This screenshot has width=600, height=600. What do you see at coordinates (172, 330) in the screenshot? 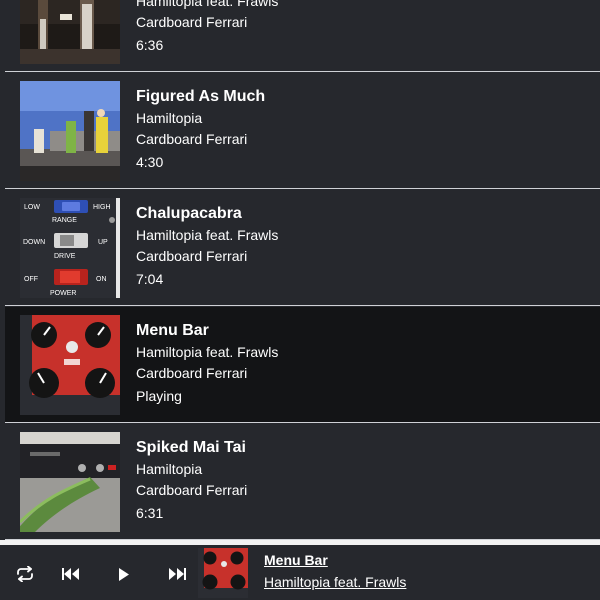
I see `track-title: Menu Bar` at bounding box center [172, 330].